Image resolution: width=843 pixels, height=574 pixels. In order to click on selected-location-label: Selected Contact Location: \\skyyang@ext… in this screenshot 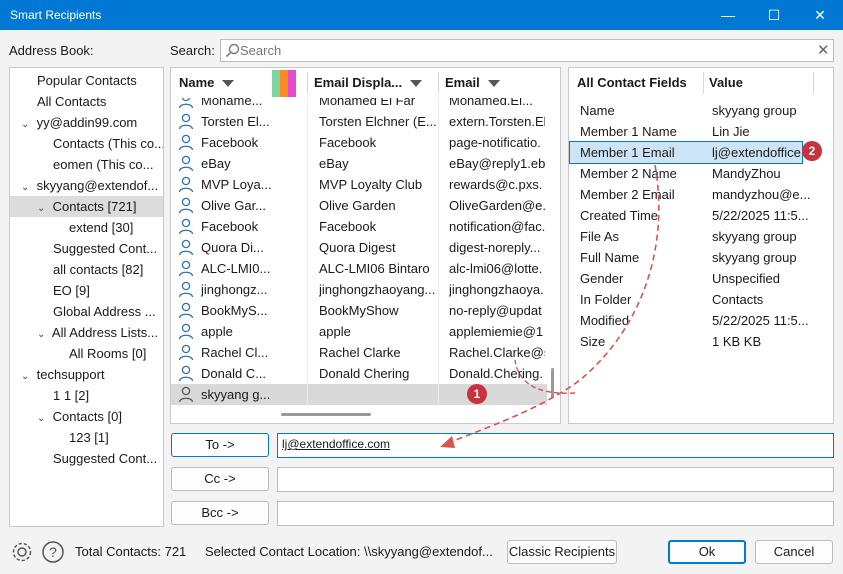, I will do `click(349, 551)`.